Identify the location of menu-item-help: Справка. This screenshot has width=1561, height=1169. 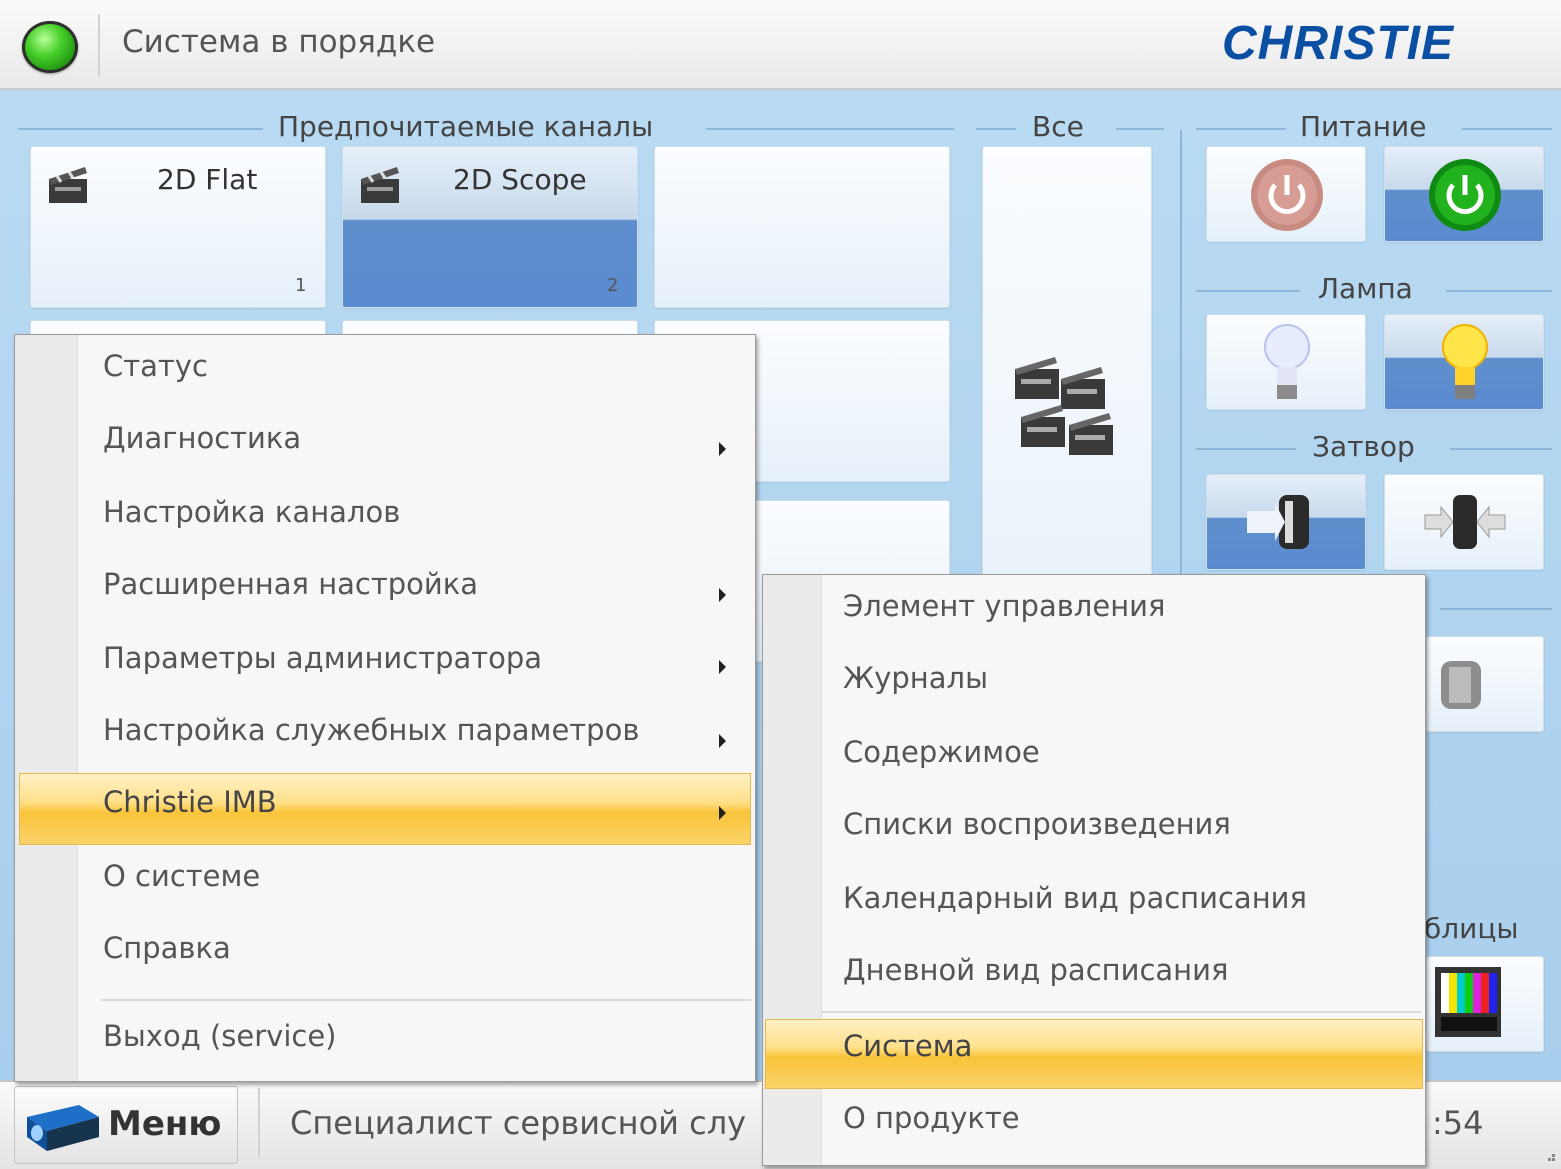
(167, 948).